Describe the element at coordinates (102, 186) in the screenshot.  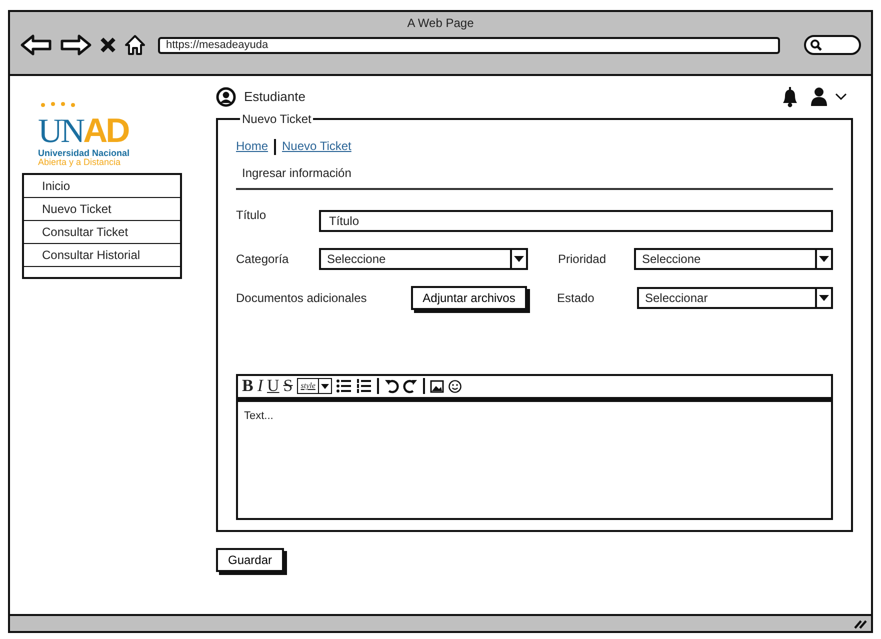
I see `sidebar-item: Inicio` at that location.